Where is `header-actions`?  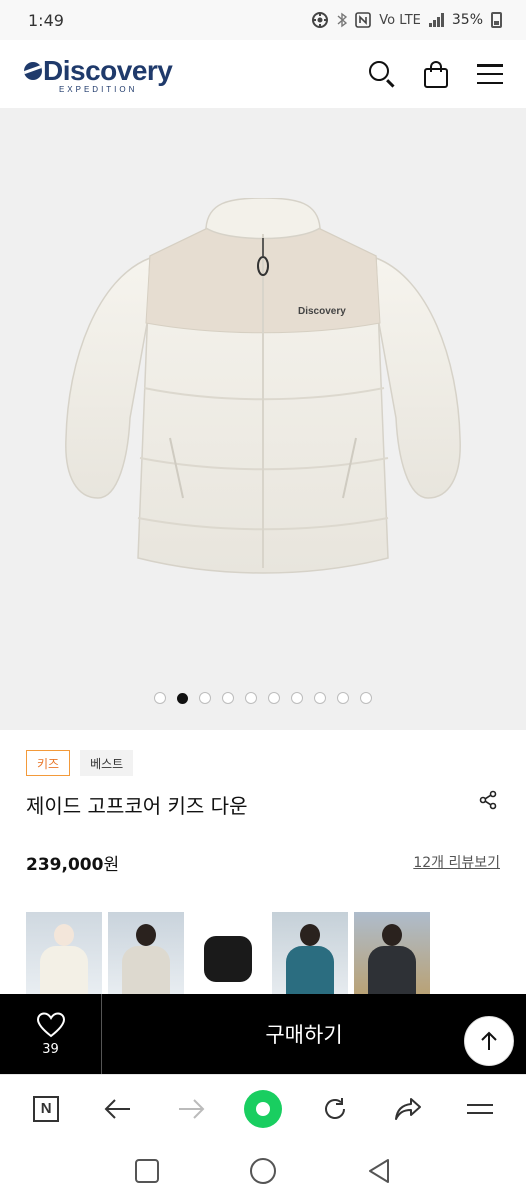
header-actions is located at coordinates (436, 74).